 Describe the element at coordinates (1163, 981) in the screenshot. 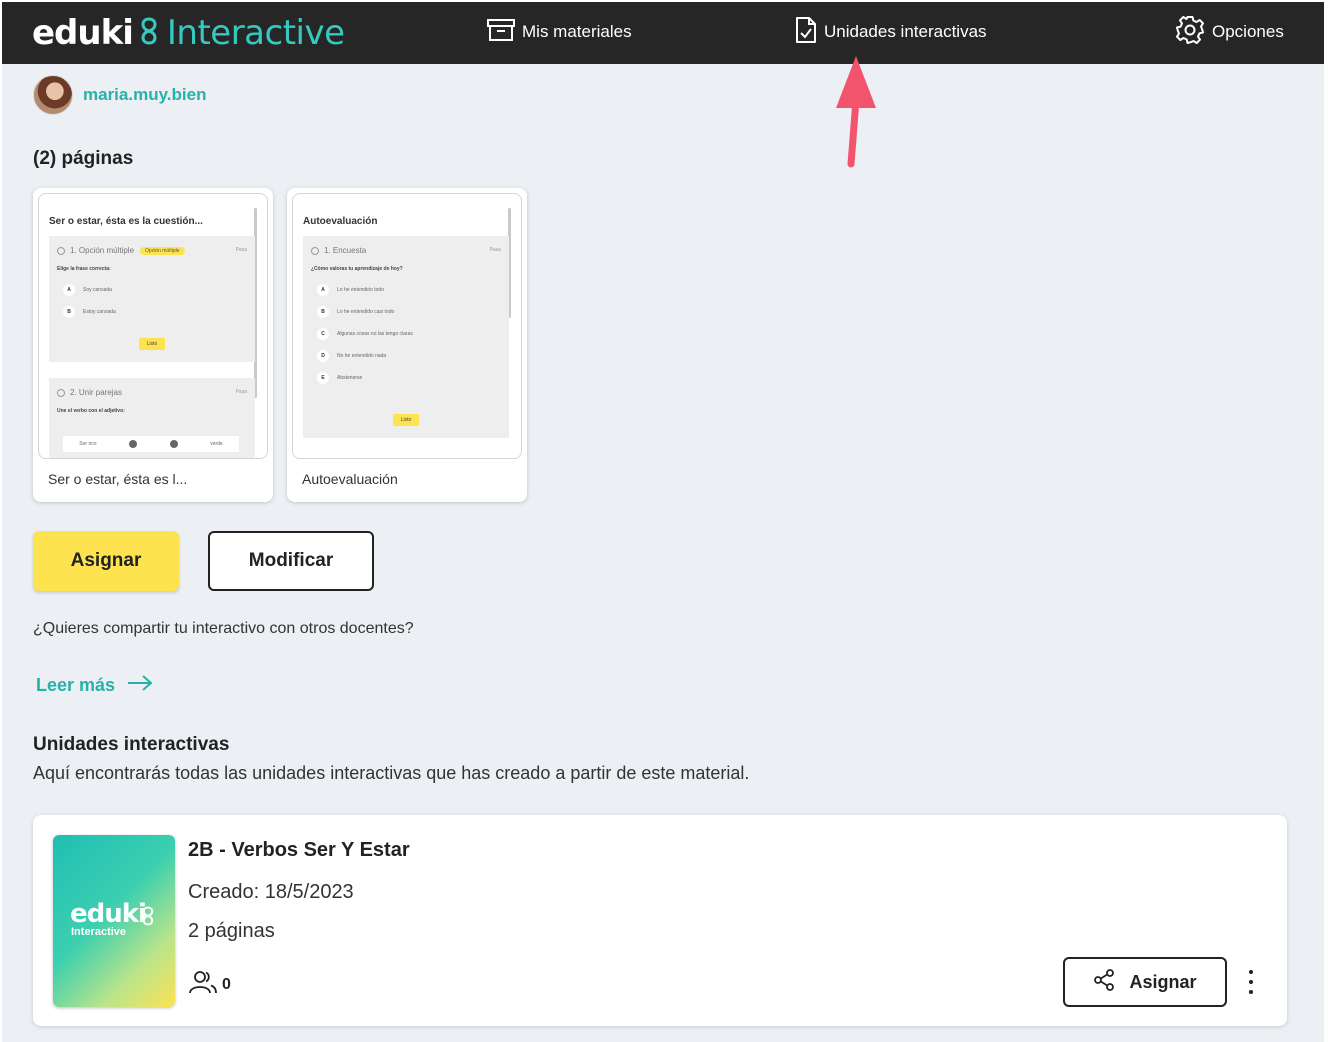

I see `unit-assign-label: Asignar` at that location.